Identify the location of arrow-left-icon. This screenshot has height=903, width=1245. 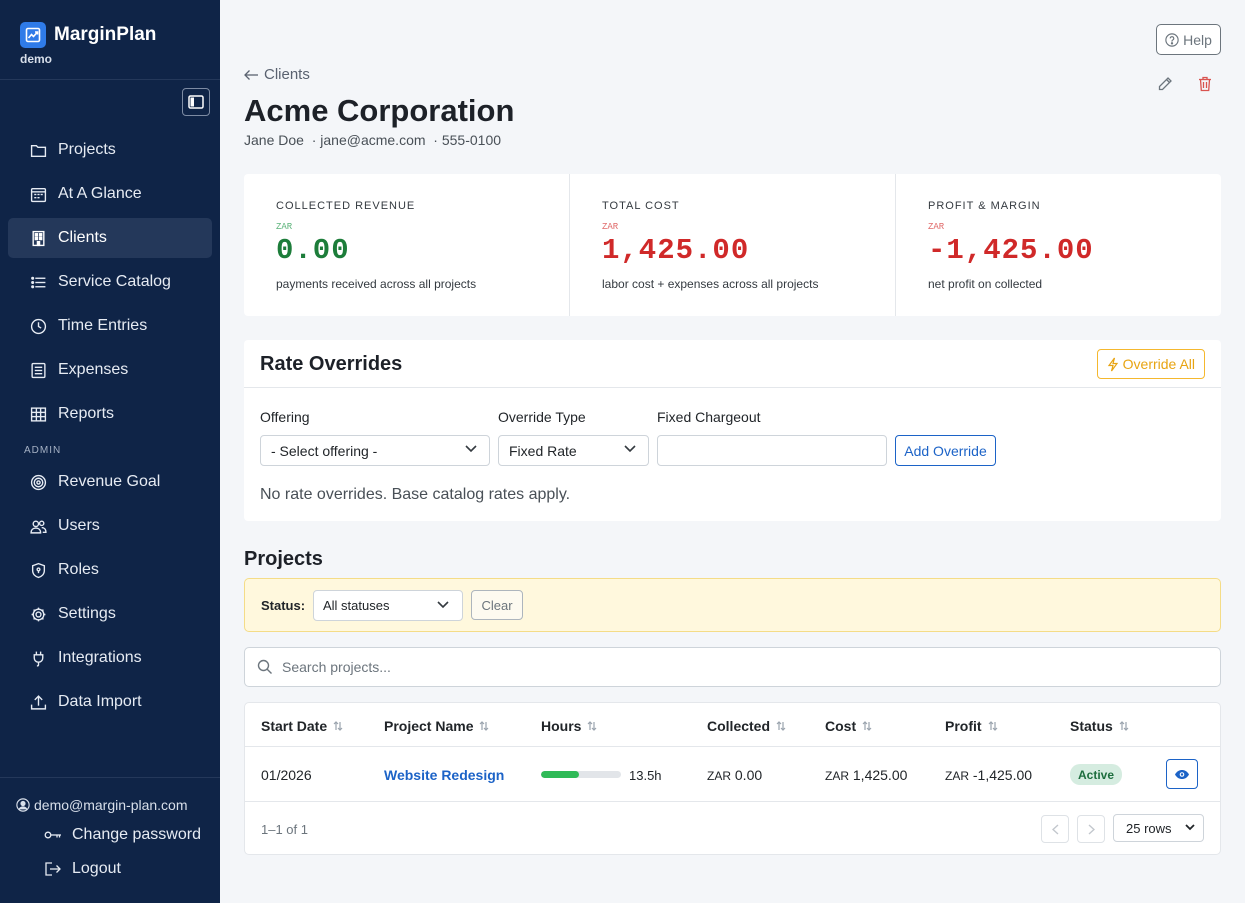
(251, 74).